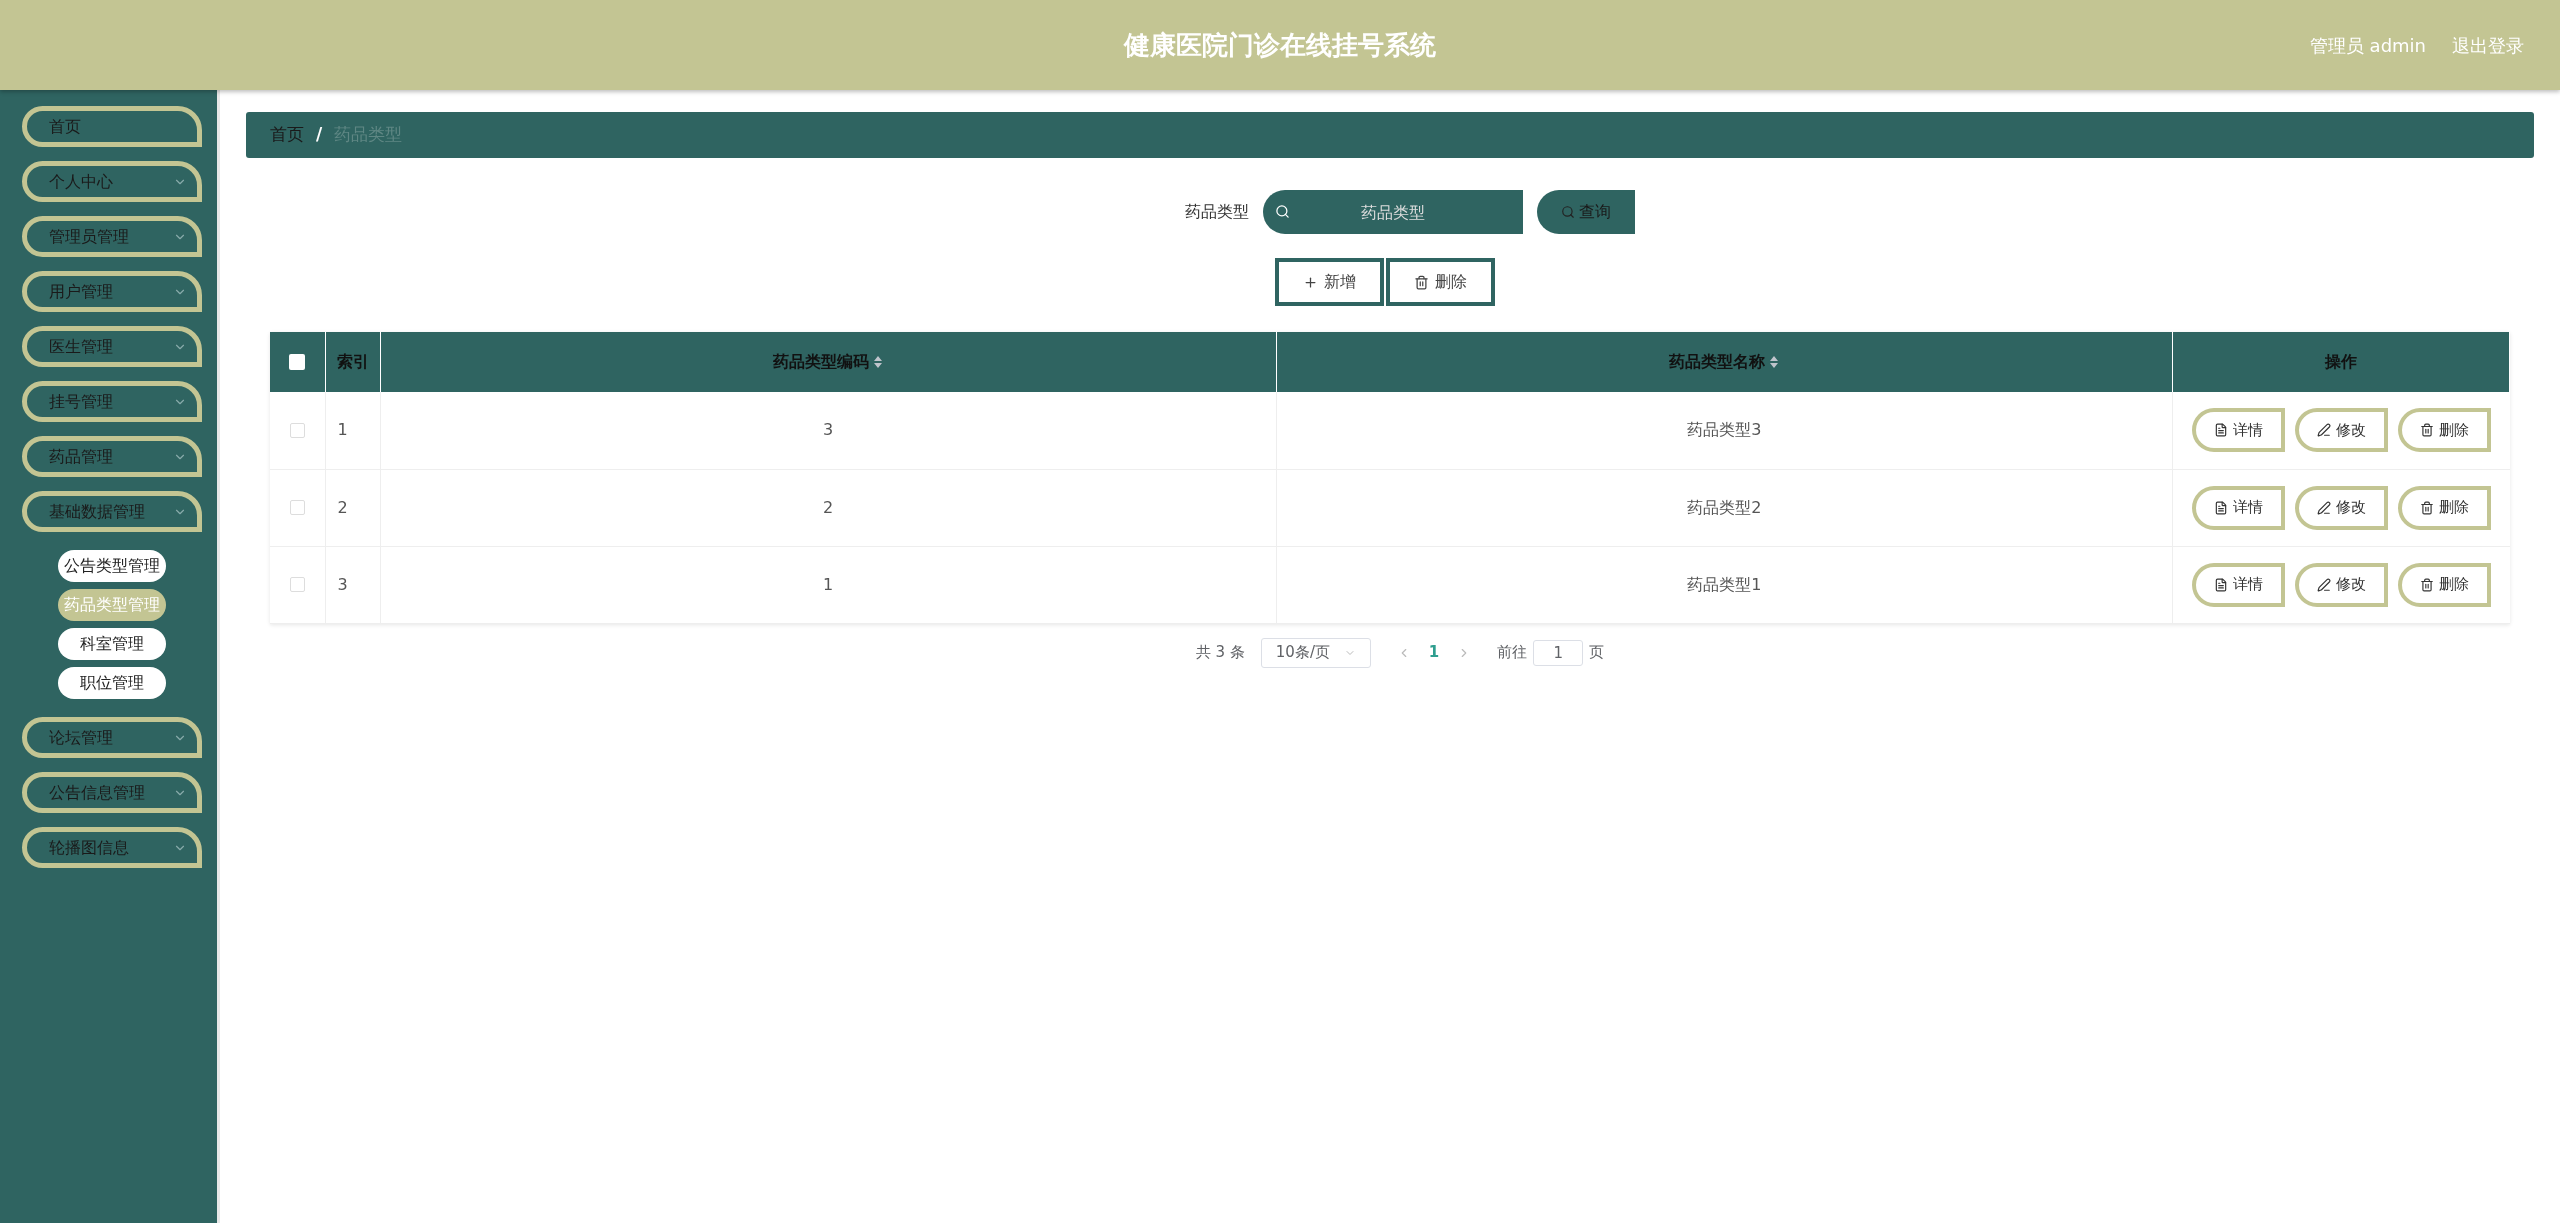 The height and width of the screenshot is (1223, 2560). I want to click on sidebar-item: 管理员管理, so click(112, 236).